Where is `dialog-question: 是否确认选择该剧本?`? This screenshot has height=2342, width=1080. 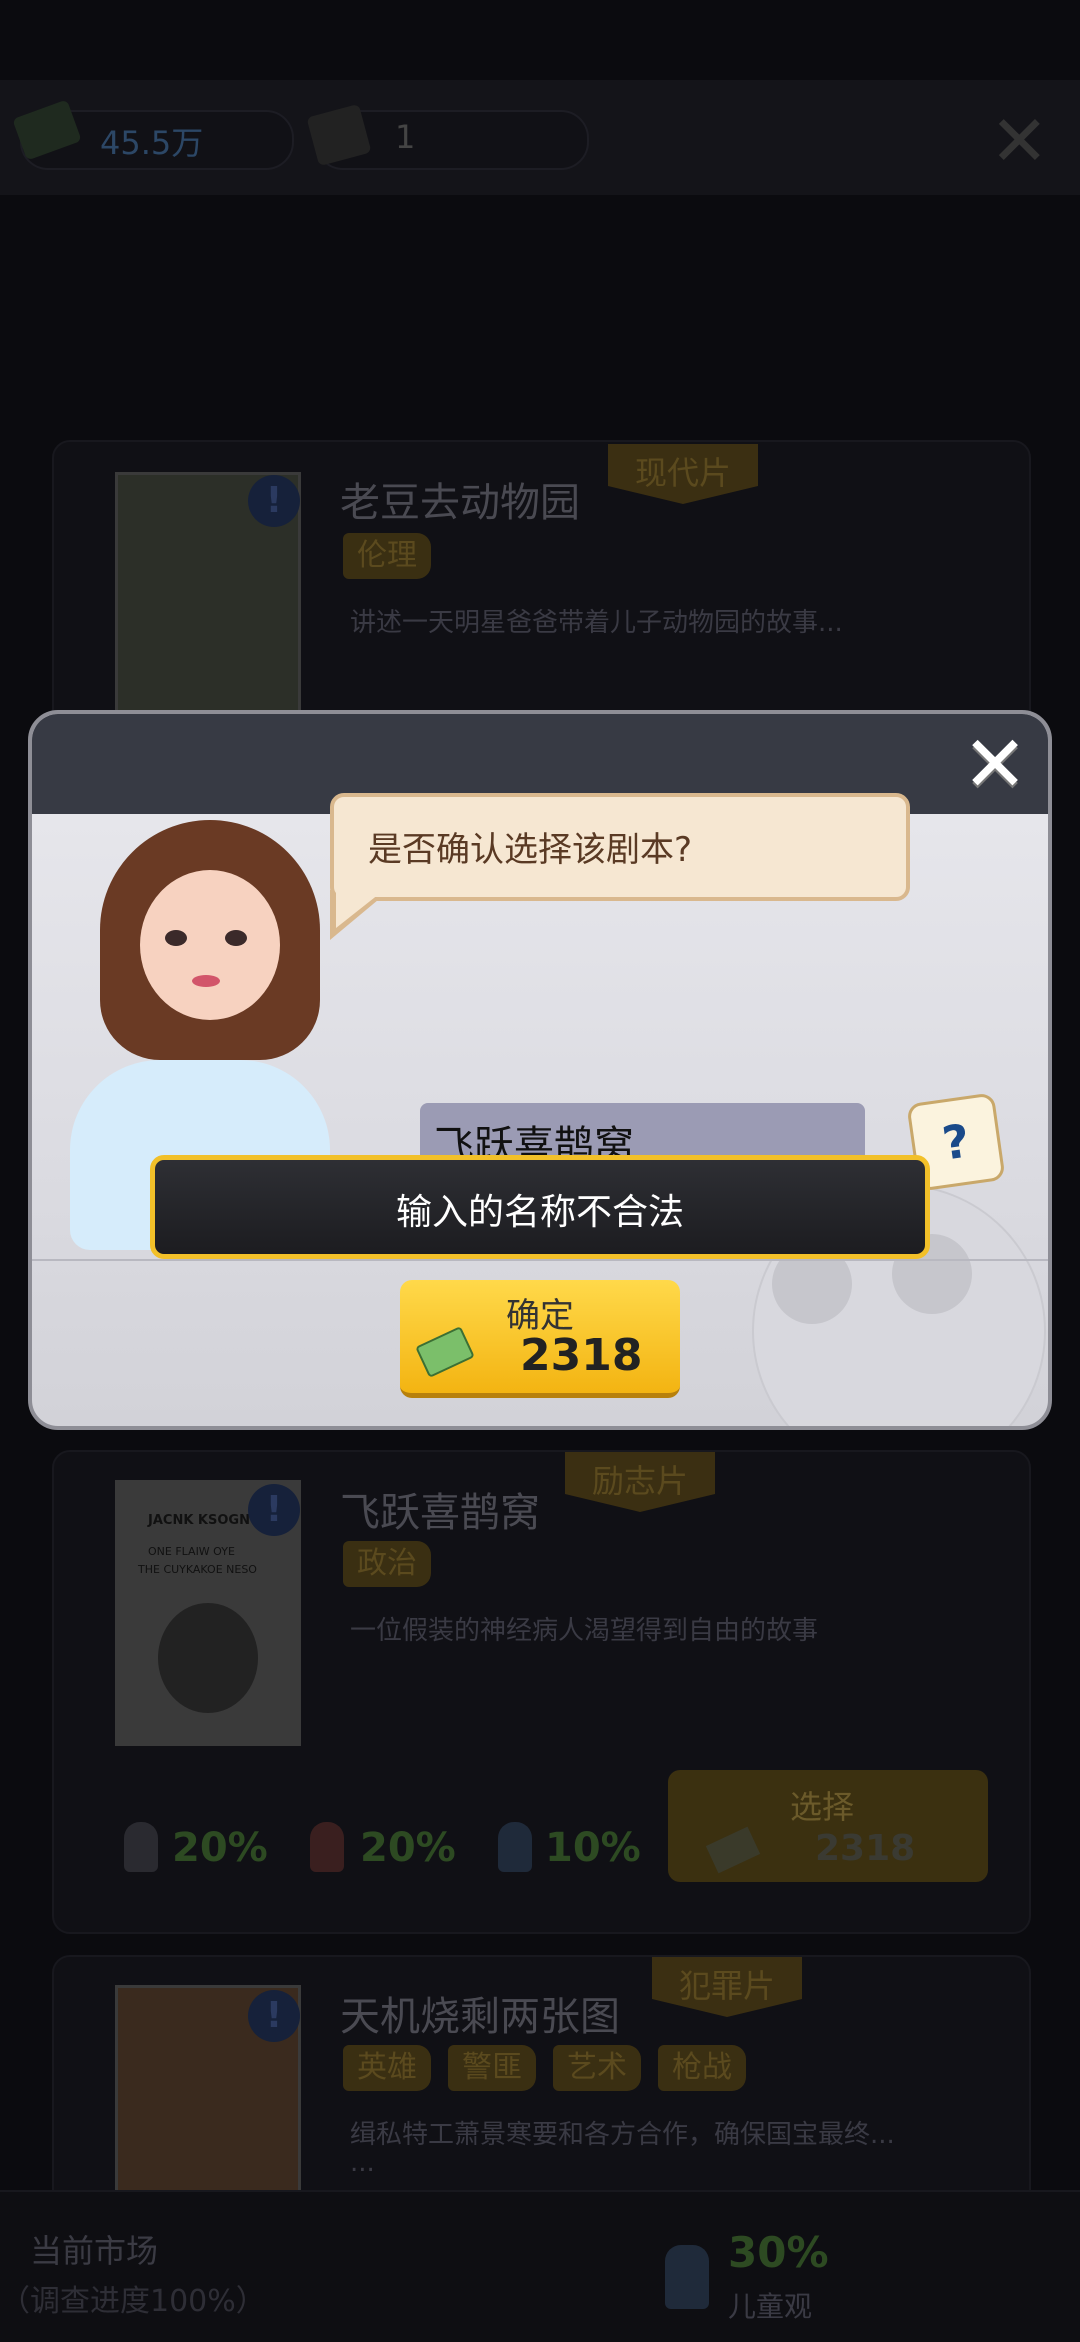 dialog-question: 是否确认选择该剧本? is located at coordinates (530, 850).